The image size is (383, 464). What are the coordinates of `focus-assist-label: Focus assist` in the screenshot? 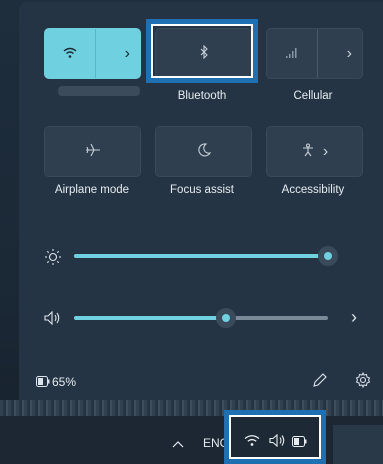 It's located at (202, 190).